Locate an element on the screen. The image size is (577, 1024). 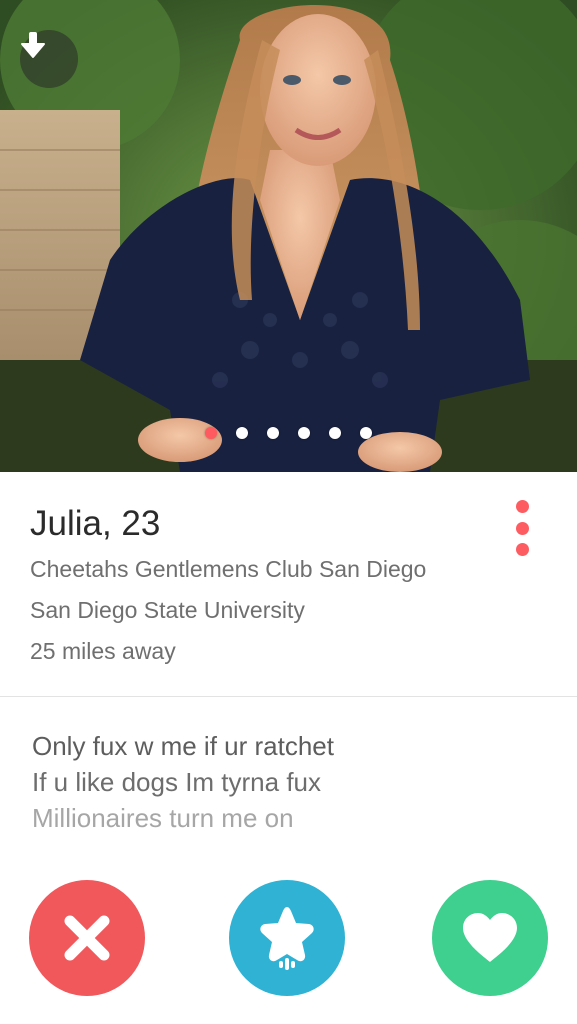
star-icon is located at coordinates (287, 938).